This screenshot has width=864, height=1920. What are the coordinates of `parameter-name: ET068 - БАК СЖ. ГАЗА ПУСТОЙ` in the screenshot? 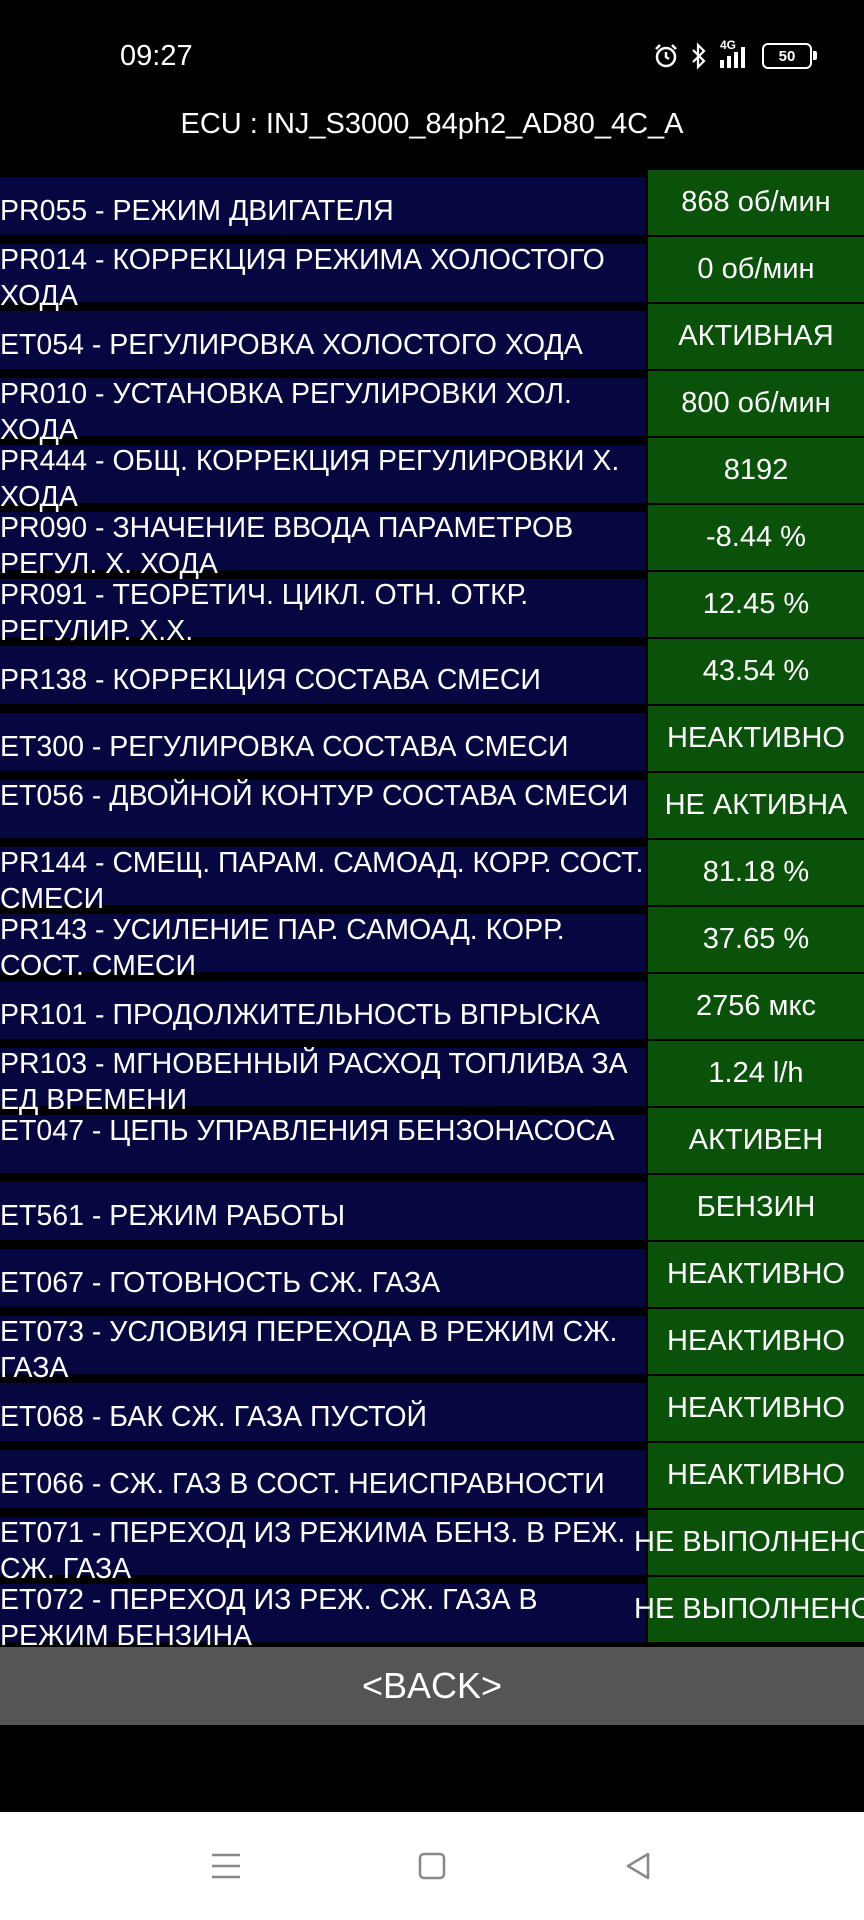 It's located at (323, 1412).